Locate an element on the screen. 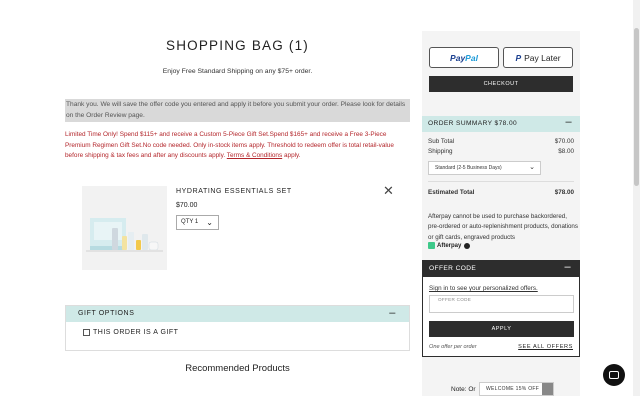 The image size is (640, 396). welcome-offer-tab: WELCOME 15% OFF is located at coordinates (516, 389).